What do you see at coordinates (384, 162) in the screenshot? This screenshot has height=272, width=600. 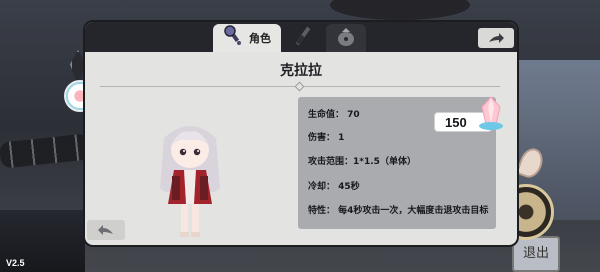 I see `stat-range-value: 1*1.5（单体）` at bounding box center [384, 162].